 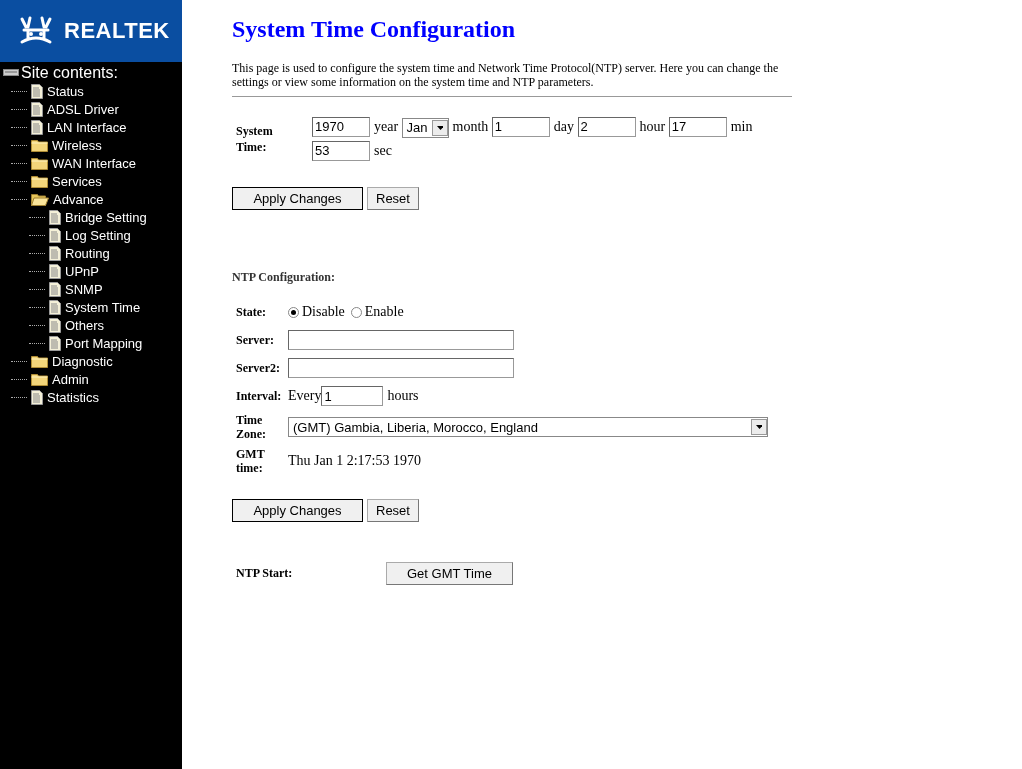 I want to click on sidebar-item: Port Mapping, so click(x=104, y=343).